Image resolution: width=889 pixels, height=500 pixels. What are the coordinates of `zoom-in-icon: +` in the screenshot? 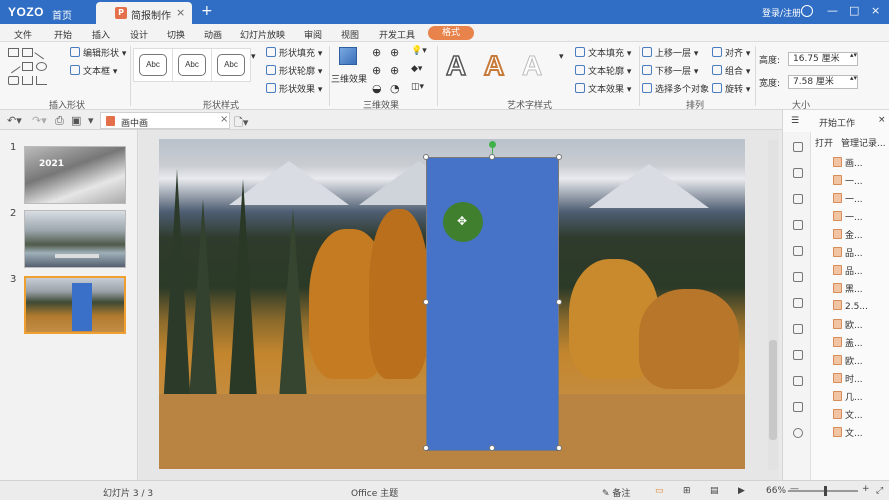 It's located at (866, 489).